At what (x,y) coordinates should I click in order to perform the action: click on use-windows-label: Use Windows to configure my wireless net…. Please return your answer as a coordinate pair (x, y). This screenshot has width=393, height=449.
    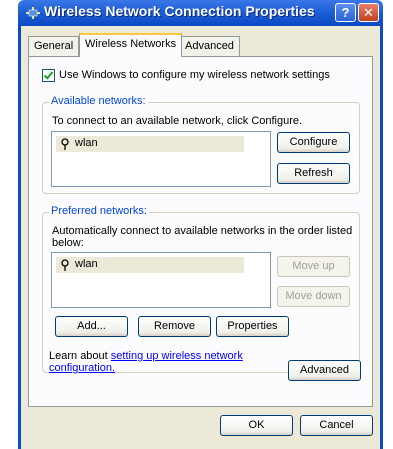
    Looking at the image, I should click on (194, 75).